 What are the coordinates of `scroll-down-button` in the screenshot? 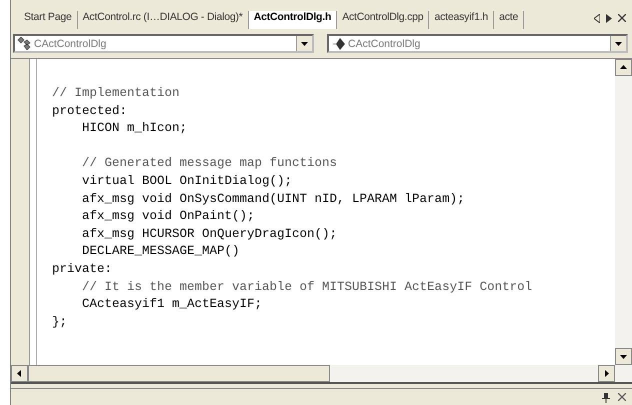 It's located at (623, 356).